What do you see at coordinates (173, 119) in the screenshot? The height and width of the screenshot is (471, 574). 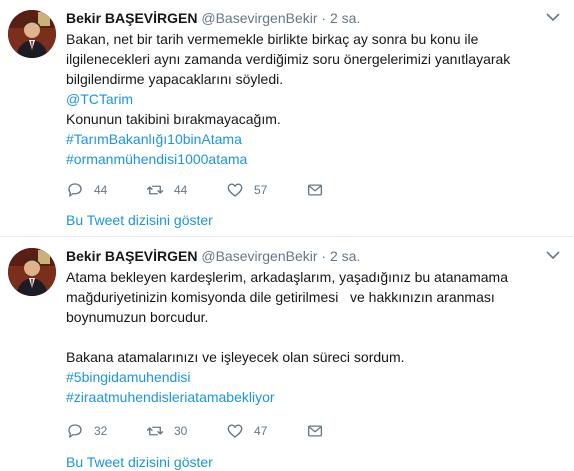 I see `tweet-line: Konunun takibini bırakmayacağım.` at bounding box center [173, 119].